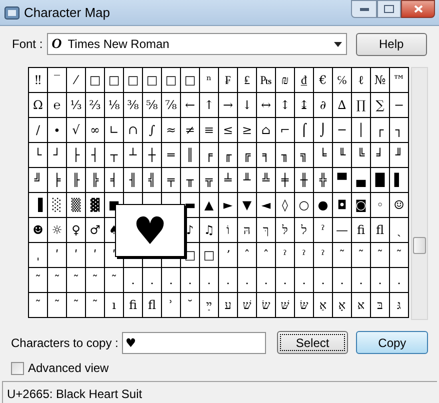  What do you see at coordinates (285, 205) in the screenshot?
I see `character-cell: ◊` at bounding box center [285, 205].